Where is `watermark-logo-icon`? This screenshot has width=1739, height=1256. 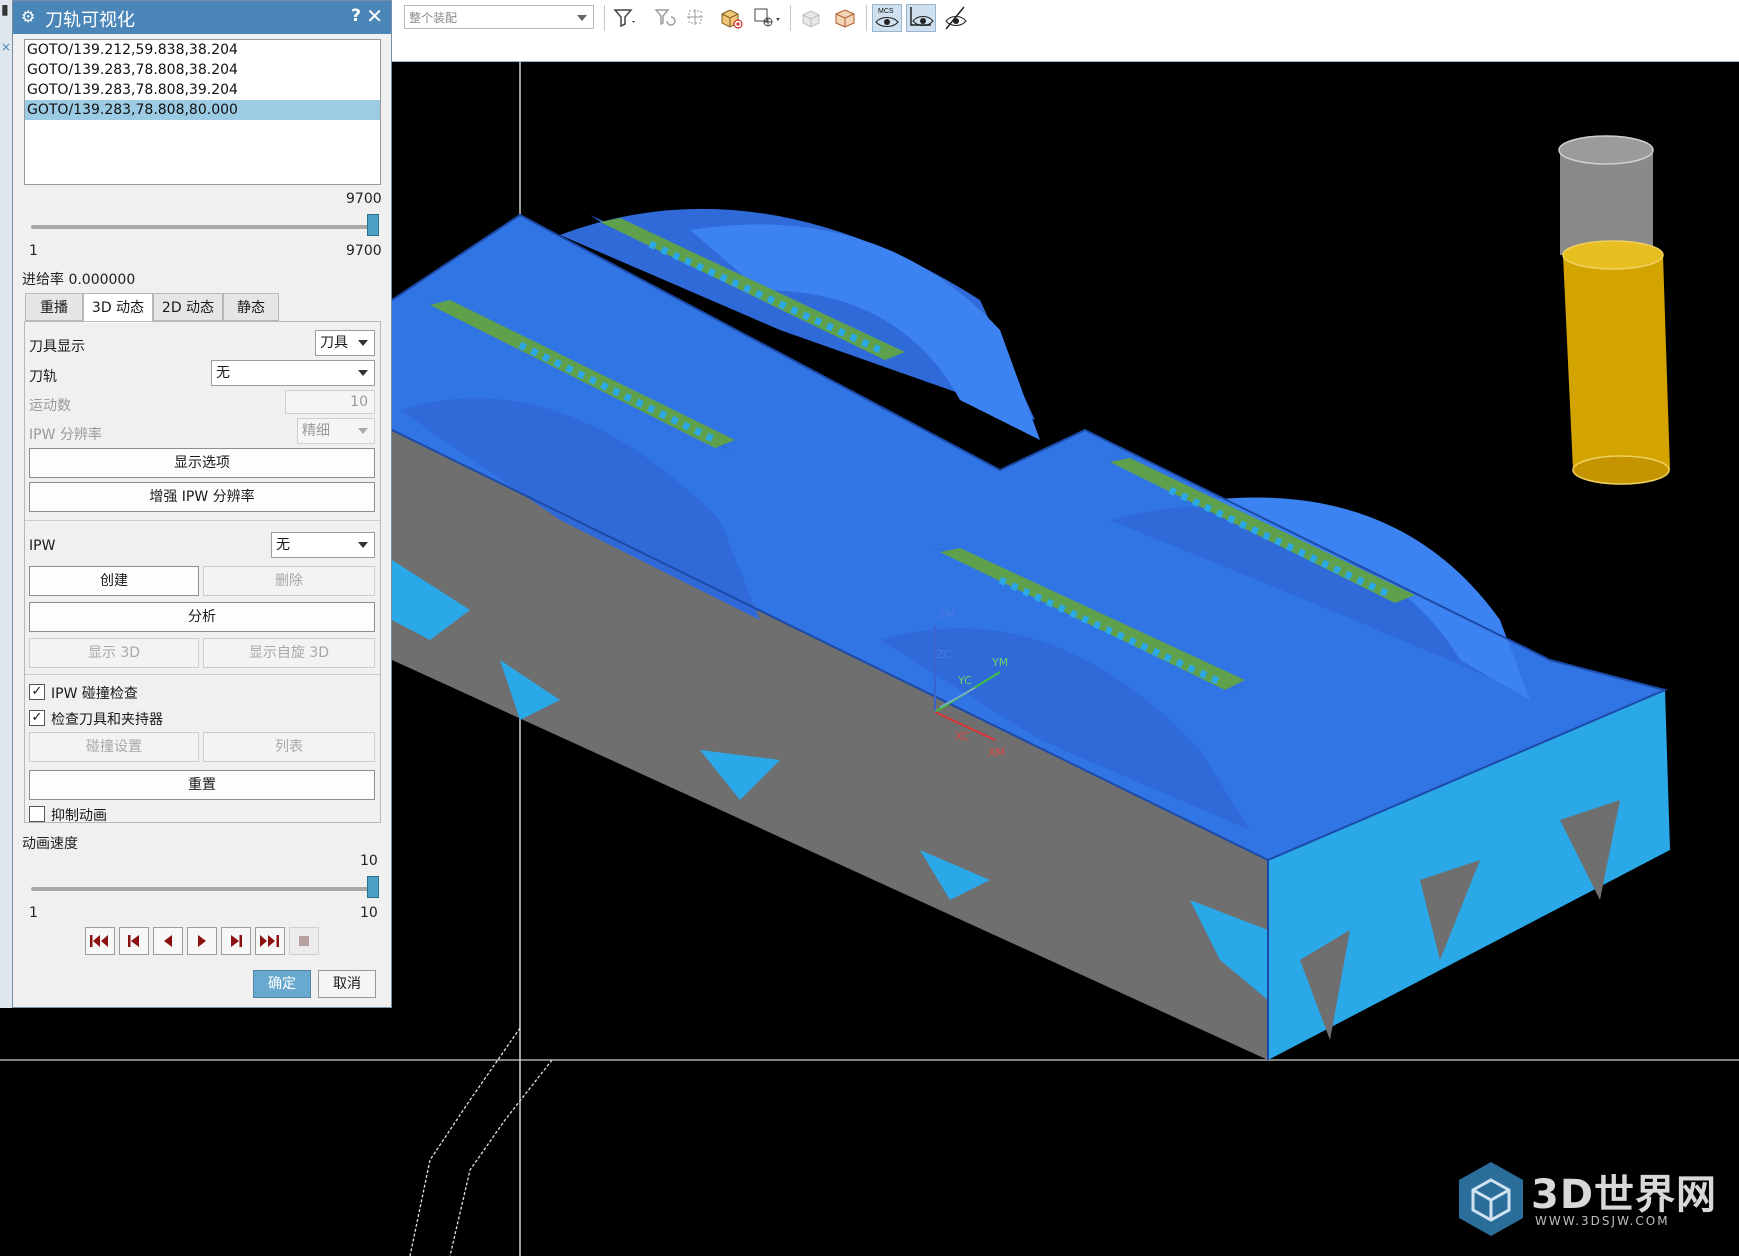 watermark-logo-icon is located at coordinates (1491, 1199).